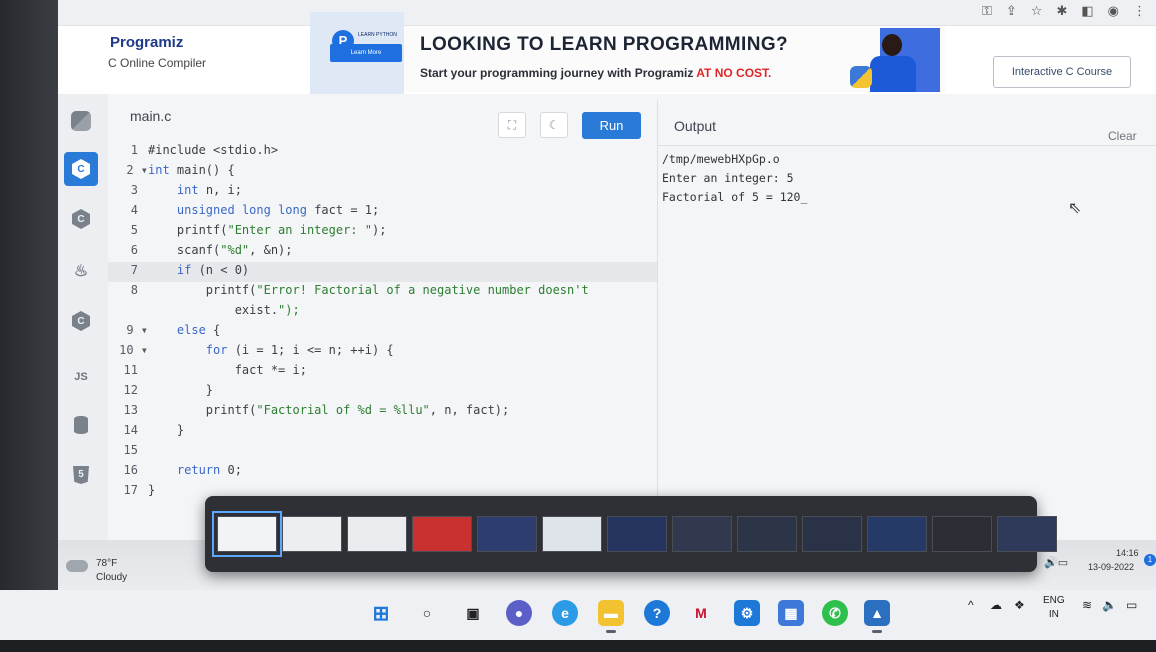 This screenshot has width=1156, height=652. I want to click on fullscreen-icon: ⛶, so click(512, 125).